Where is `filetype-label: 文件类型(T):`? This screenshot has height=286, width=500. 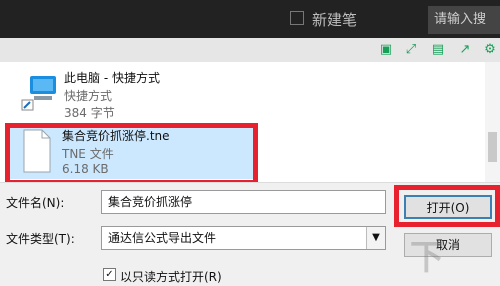 filetype-label: 文件类型(T): is located at coordinates (40, 239).